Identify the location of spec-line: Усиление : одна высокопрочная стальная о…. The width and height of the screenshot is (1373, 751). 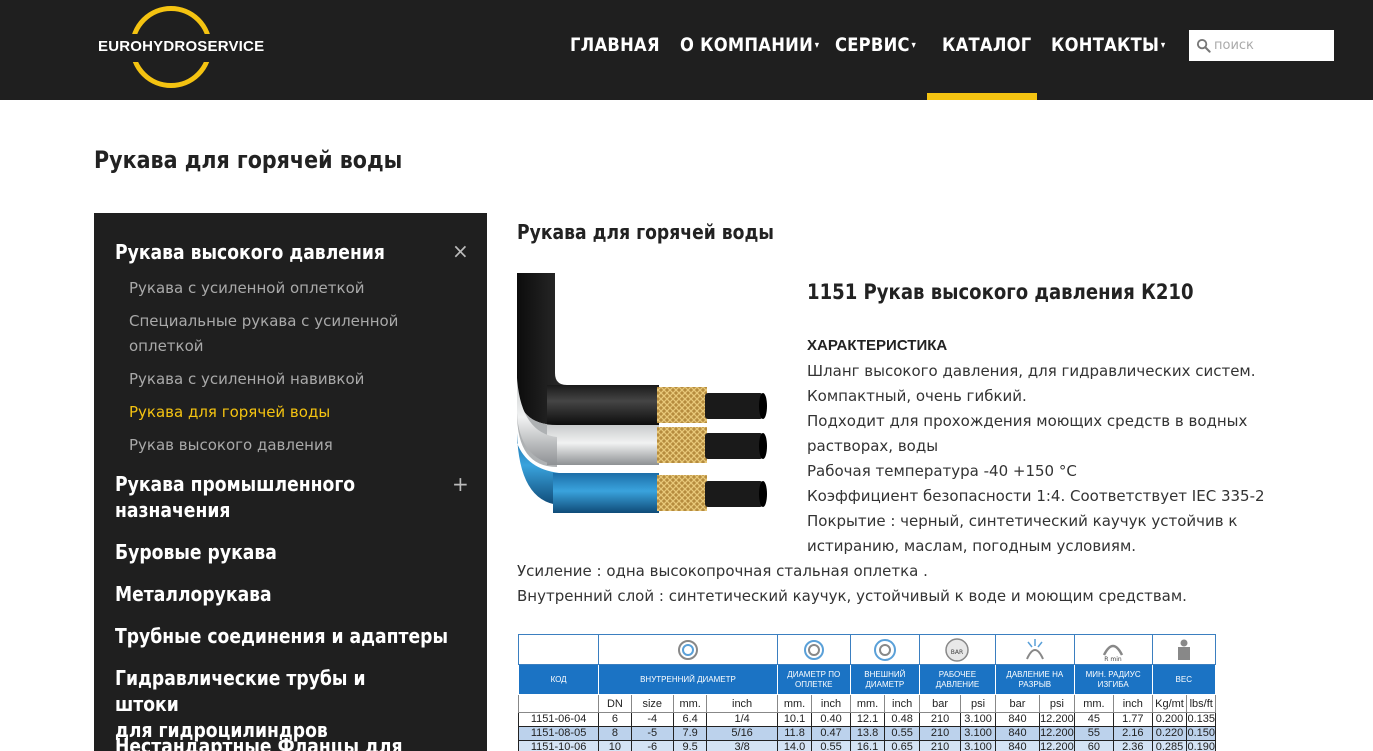
(722, 571).